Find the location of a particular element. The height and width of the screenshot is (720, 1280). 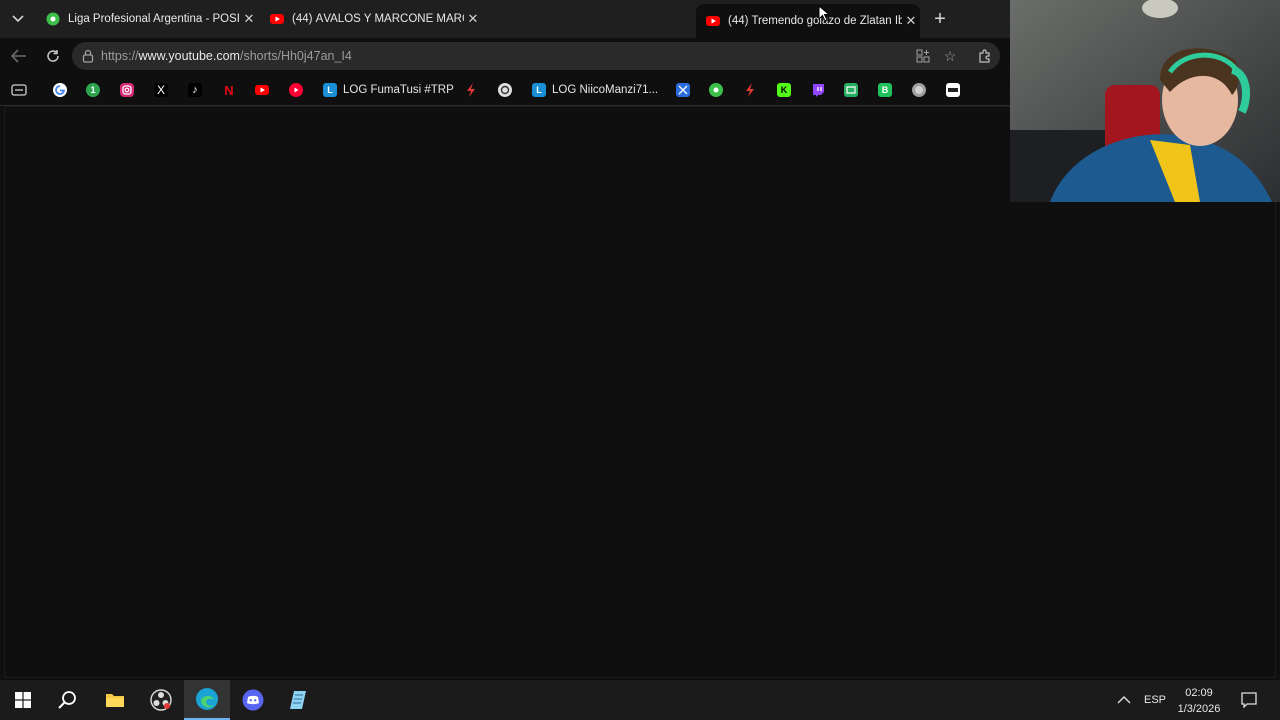

bookmark-red-bolt is located at coordinates (471, 90).